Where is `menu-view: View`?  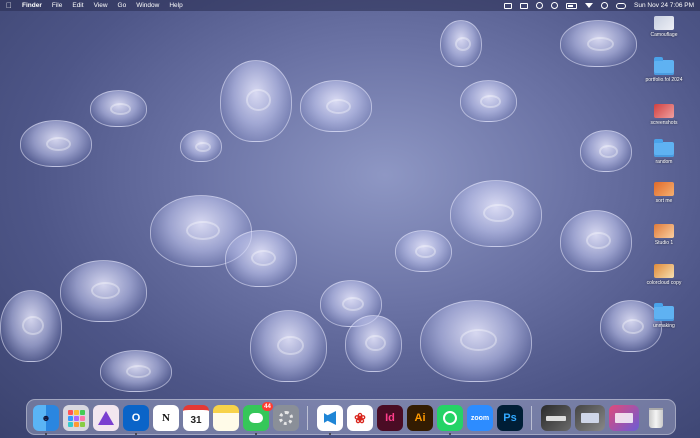
menu-view: View is located at coordinates (101, 5).